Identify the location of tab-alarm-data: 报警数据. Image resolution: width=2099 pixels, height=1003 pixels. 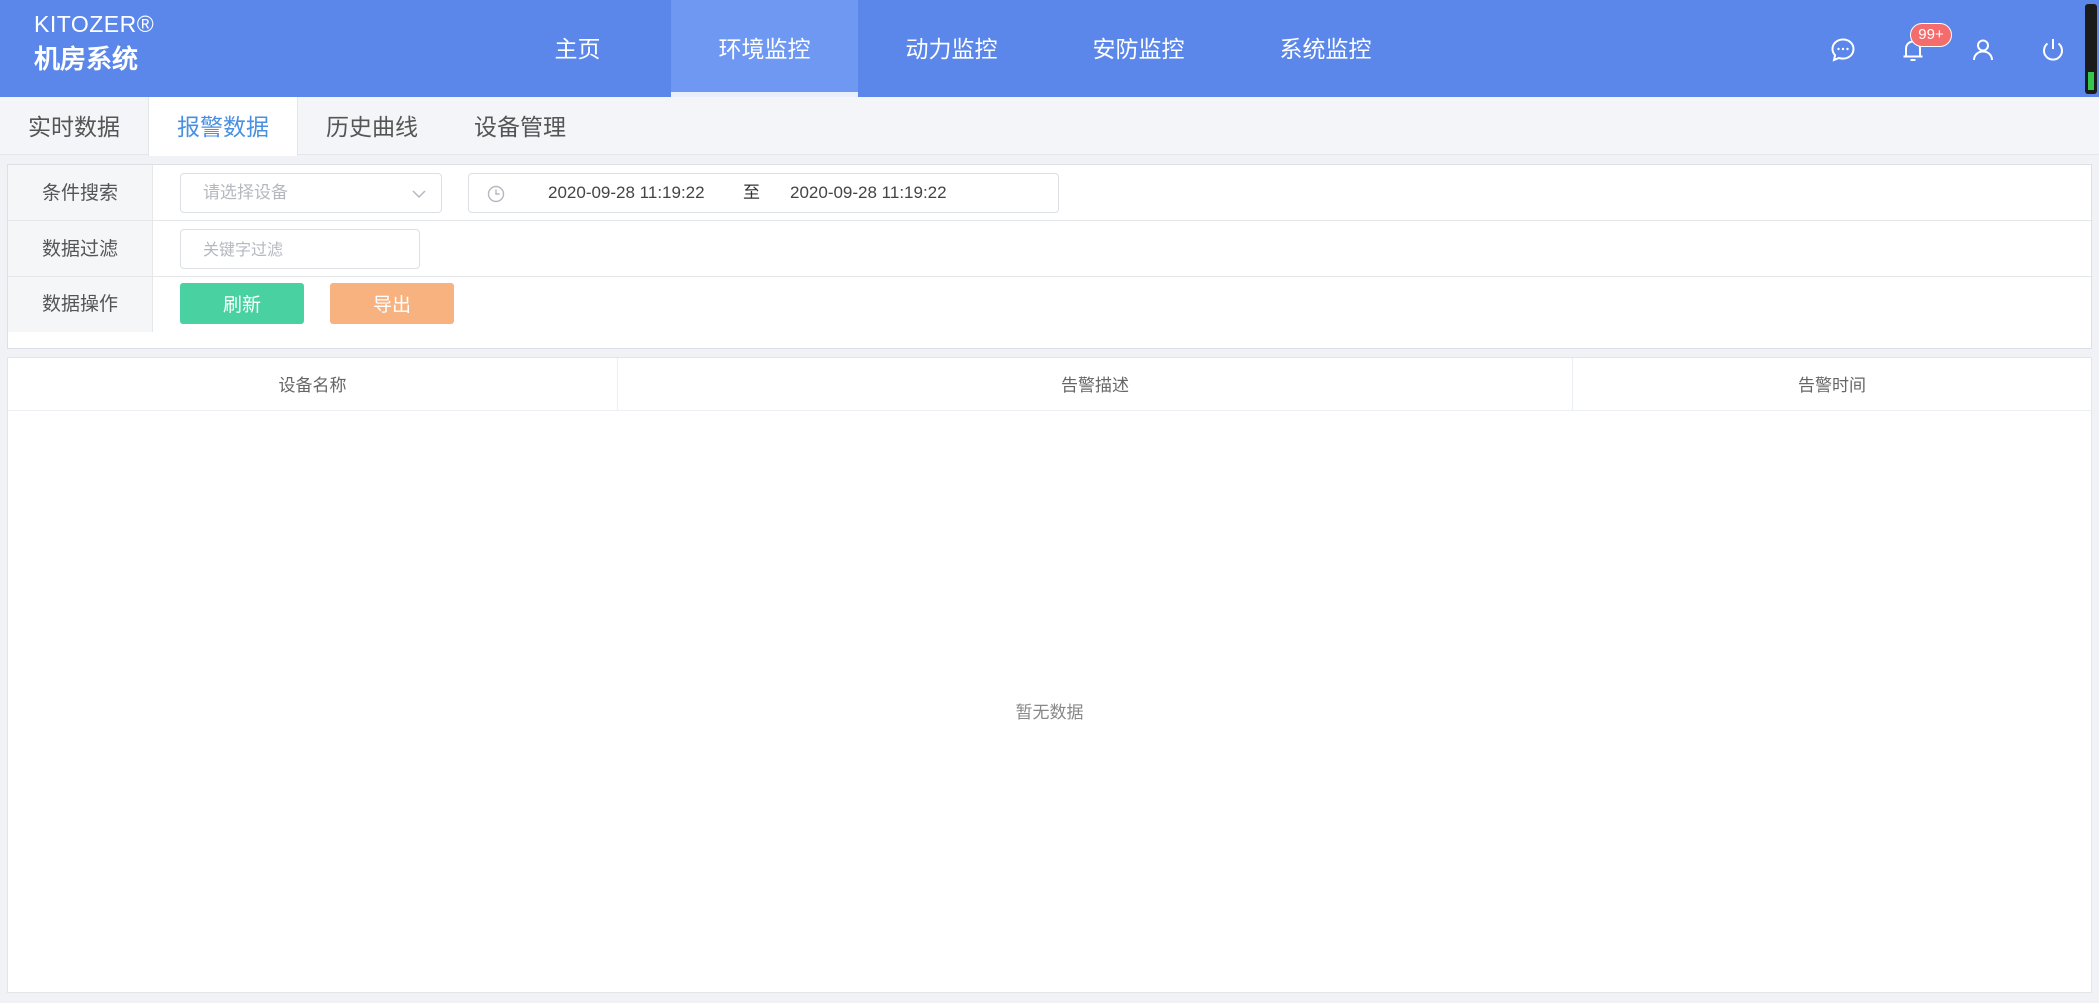
(223, 126).